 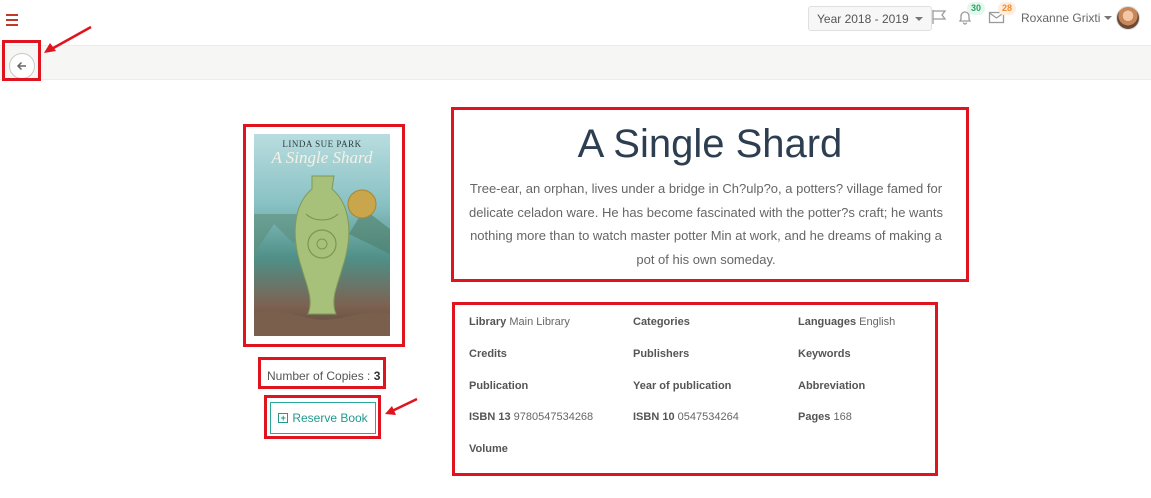 What do you see at coordinates (488, 449) in the screenshot?
I see `detail-volume: Volume` at bounding box center [488, 449].